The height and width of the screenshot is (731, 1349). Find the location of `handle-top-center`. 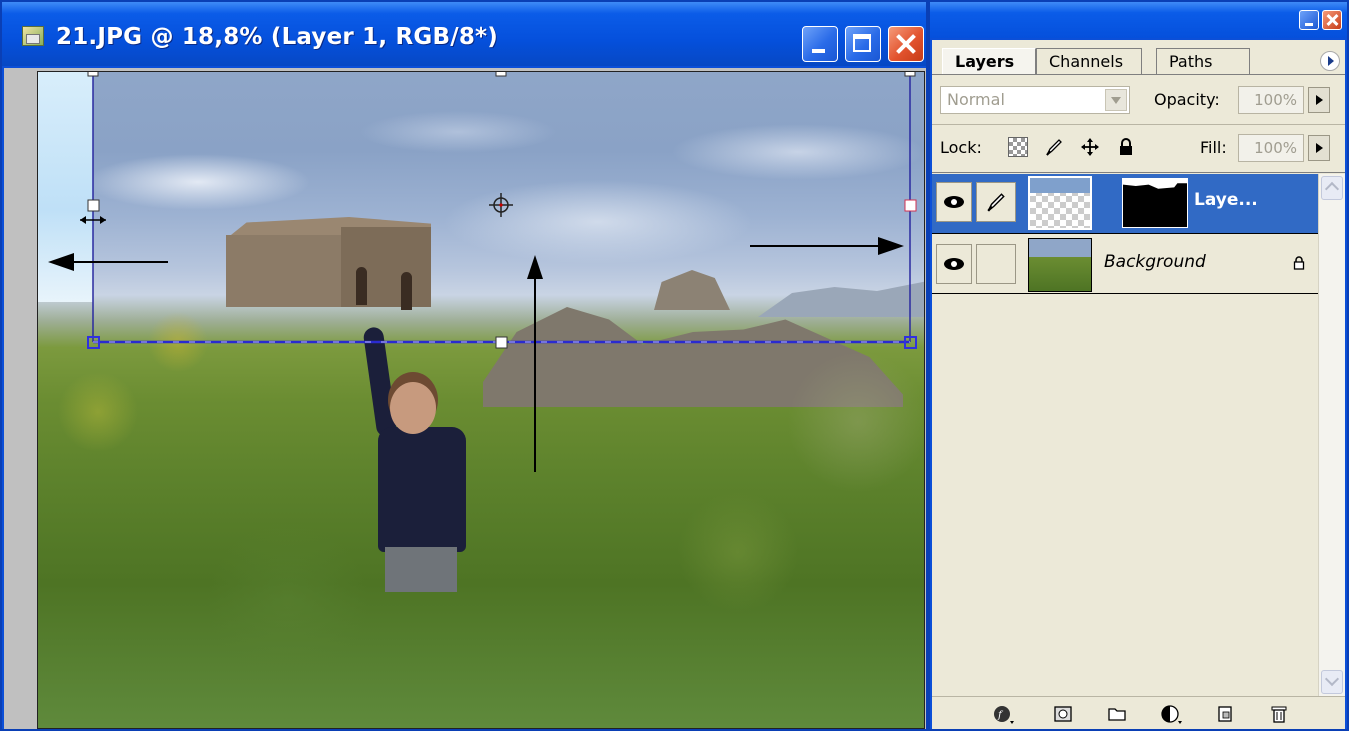

handle-top-center is located at coordinates (501, 74).